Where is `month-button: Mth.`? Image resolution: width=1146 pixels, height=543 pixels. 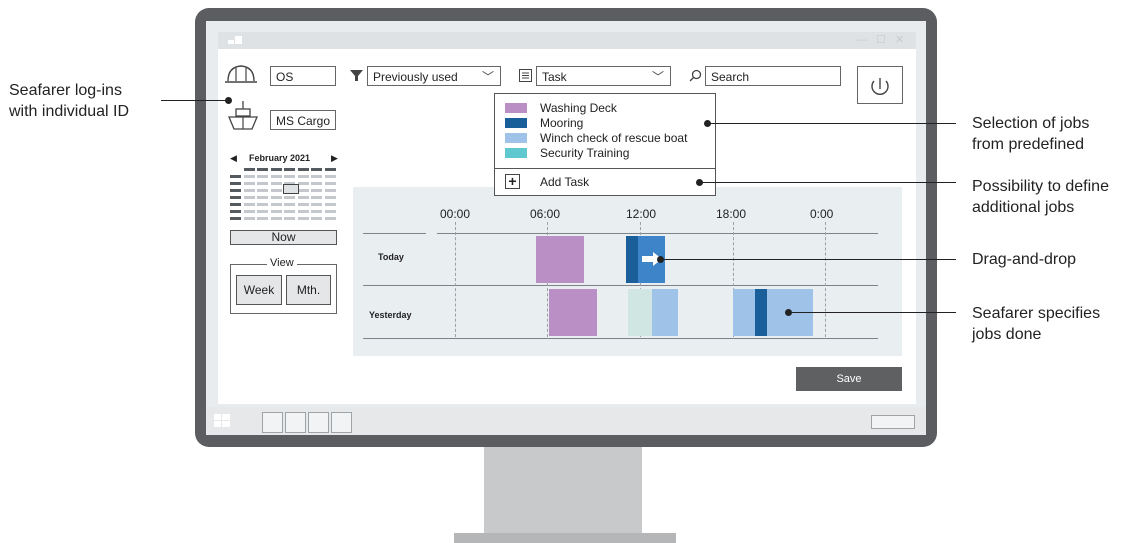 month-button: Mth. is located at coordinates (308, 290).